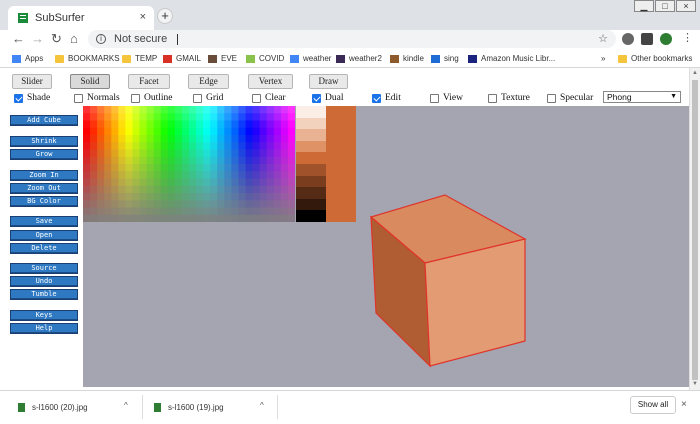 Image resolution: width=700 pixels, height=424 pixels. Describe the element at coordinates (44, 221) in the screenshot. I see `save-button: Save` at that location.